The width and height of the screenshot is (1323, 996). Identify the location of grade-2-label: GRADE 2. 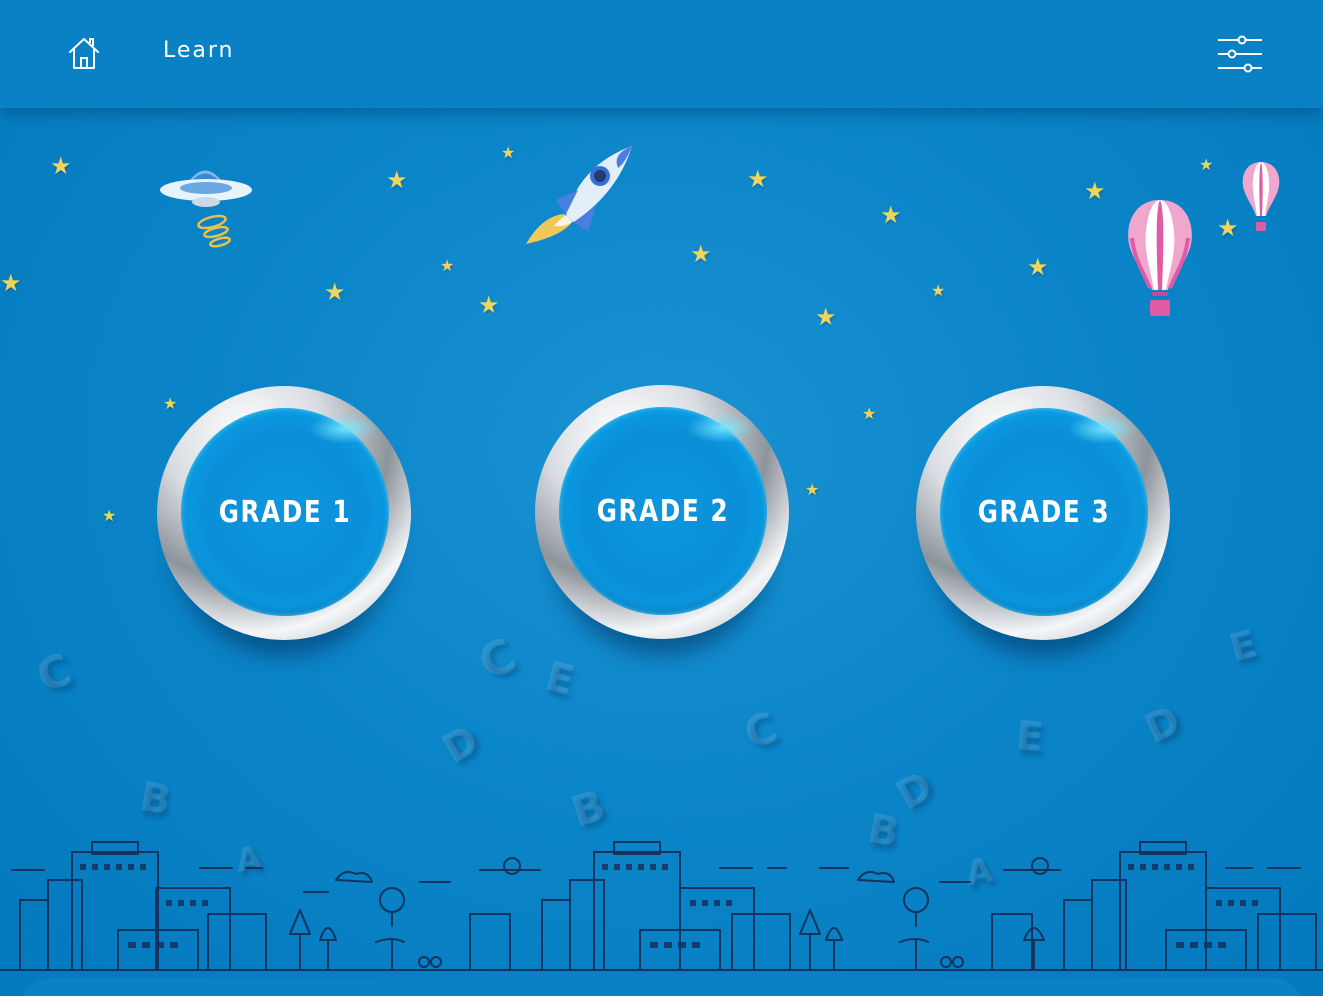
(663, 511).